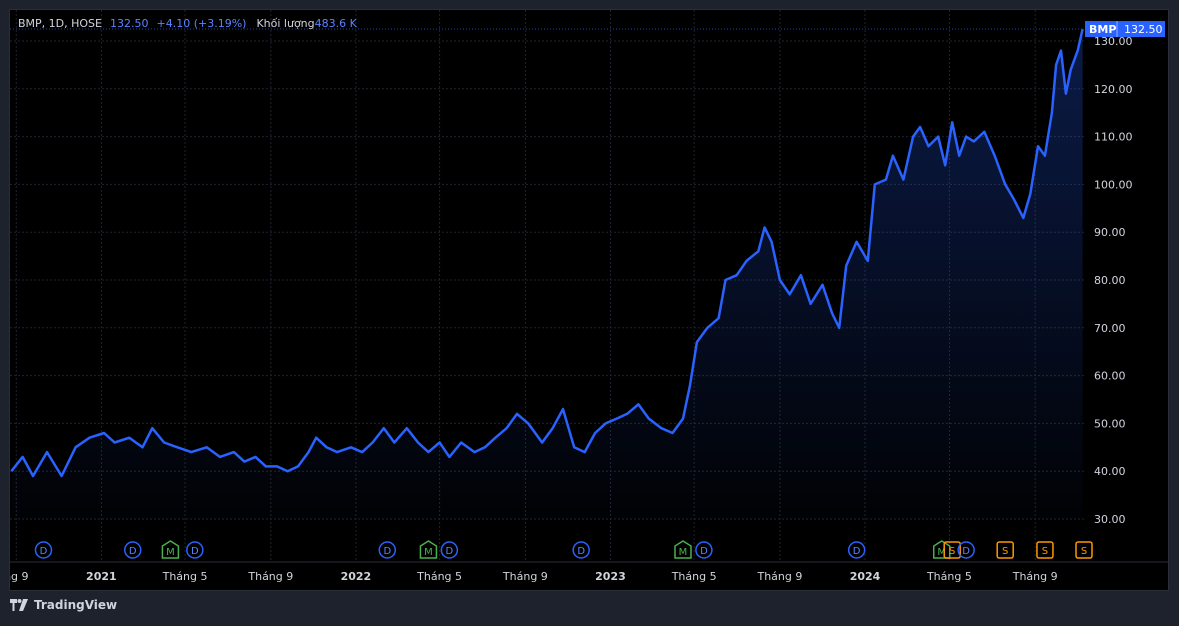 Image resolution: width=1179 pixels, height=626 pixels. Describe the element at coordinates (201, 23) in the screenshot. I see `price-change: +4.10 (+3.19%)` at that location.